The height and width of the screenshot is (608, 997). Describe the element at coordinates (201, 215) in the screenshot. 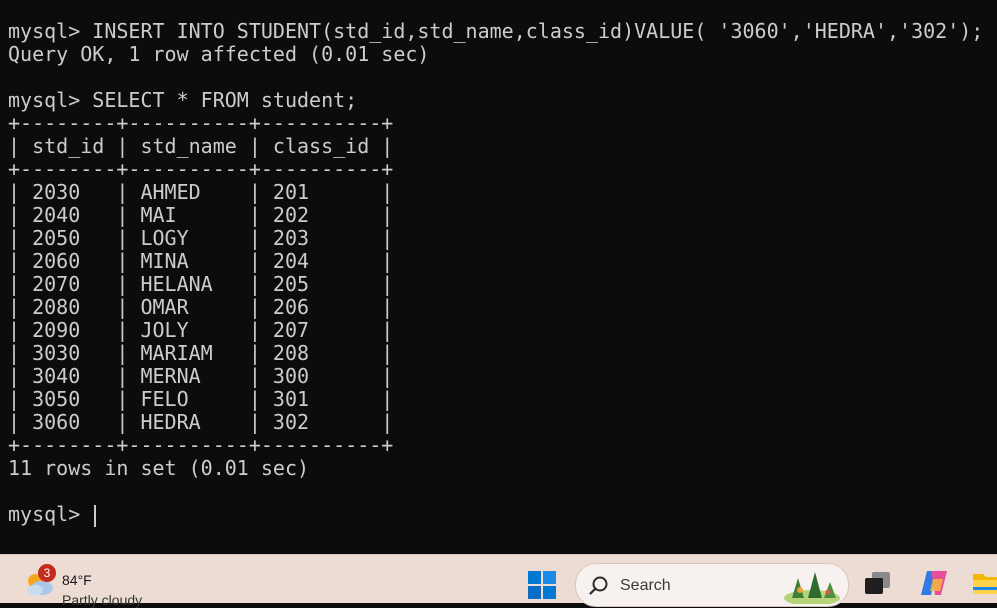

I see `table-row: | 2040 | MAI | 202 |` at that location.